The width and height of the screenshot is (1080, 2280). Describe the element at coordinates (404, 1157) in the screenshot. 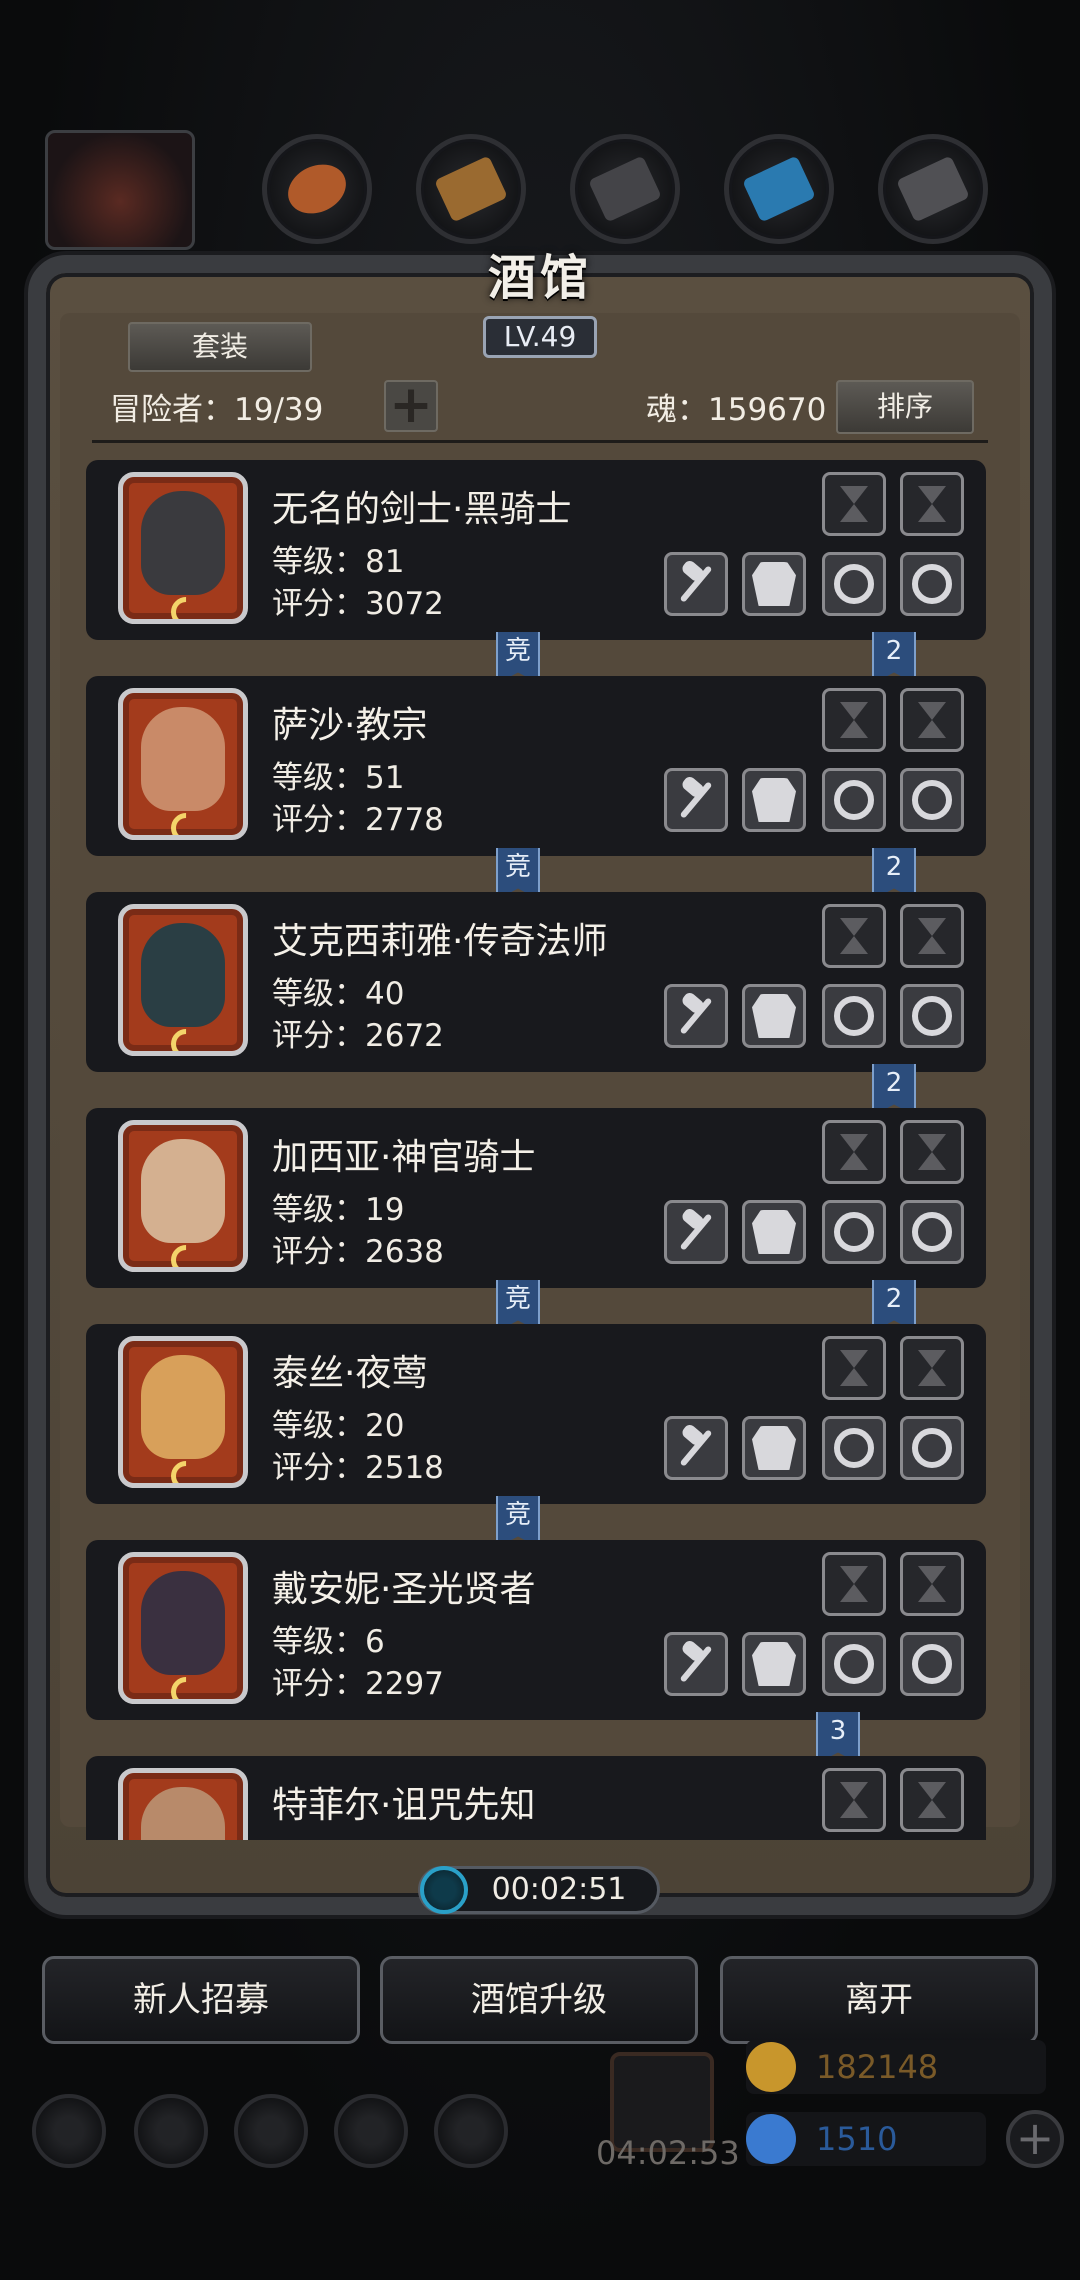

I see `adventurer-name: 加西亚·神官骑士` at that location.